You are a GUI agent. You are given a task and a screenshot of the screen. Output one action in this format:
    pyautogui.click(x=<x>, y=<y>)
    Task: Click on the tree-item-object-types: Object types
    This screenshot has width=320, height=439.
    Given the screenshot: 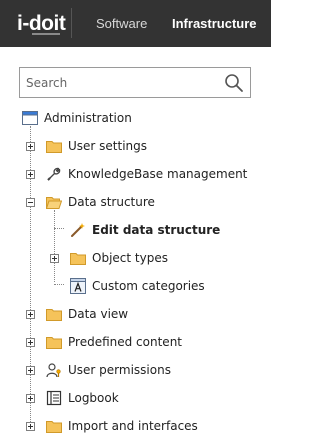 What is the action you would take?
    pyautogui.click(x=135, y=258)
    